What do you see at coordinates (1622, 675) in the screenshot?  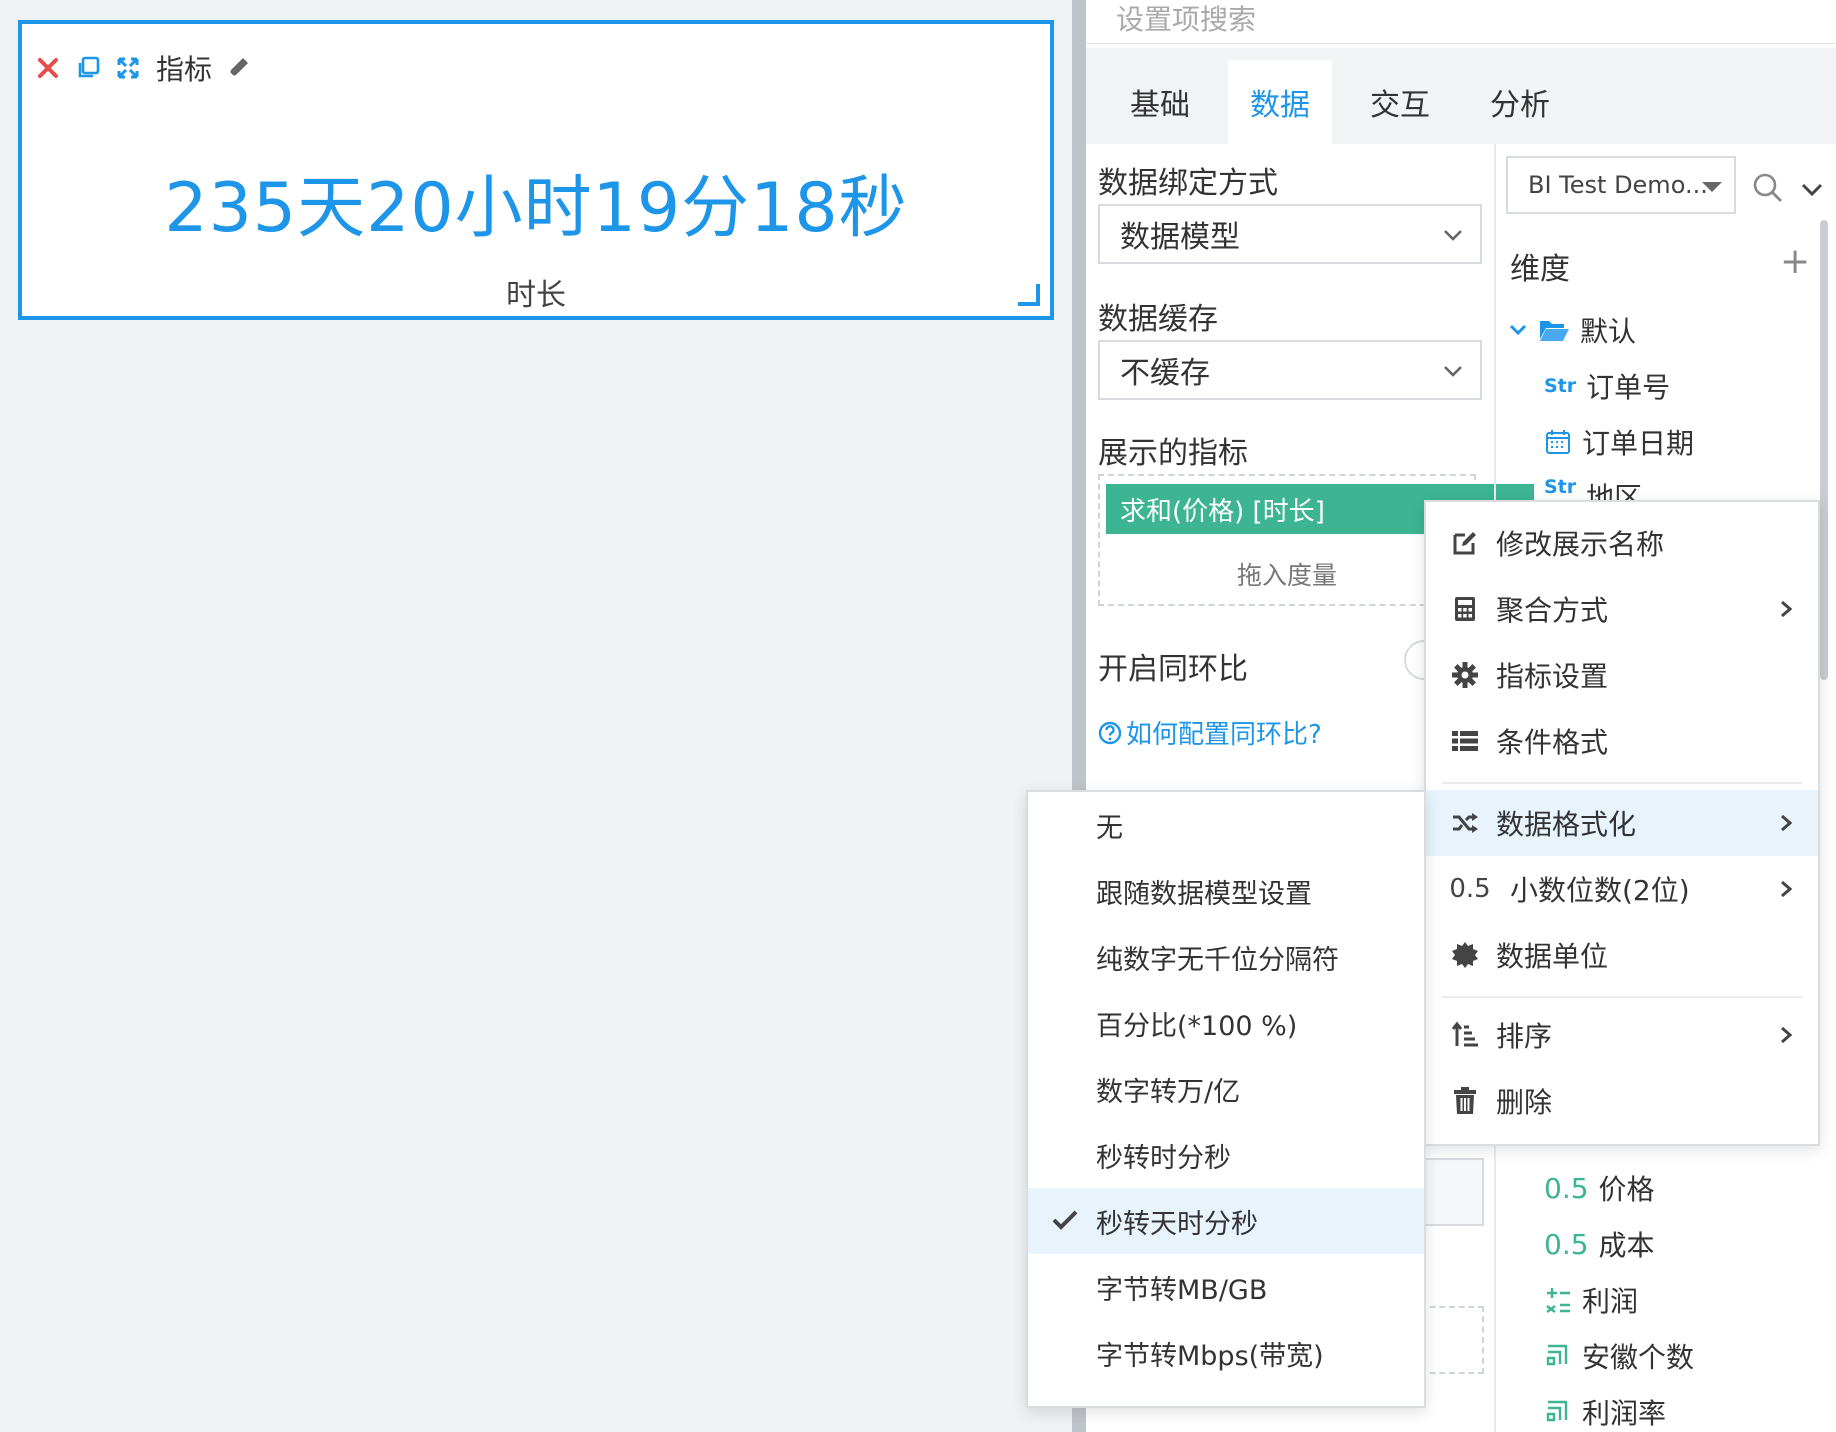 I see `menu-item-metric-settings: 指标设置` at bounding box center [1622, 675].